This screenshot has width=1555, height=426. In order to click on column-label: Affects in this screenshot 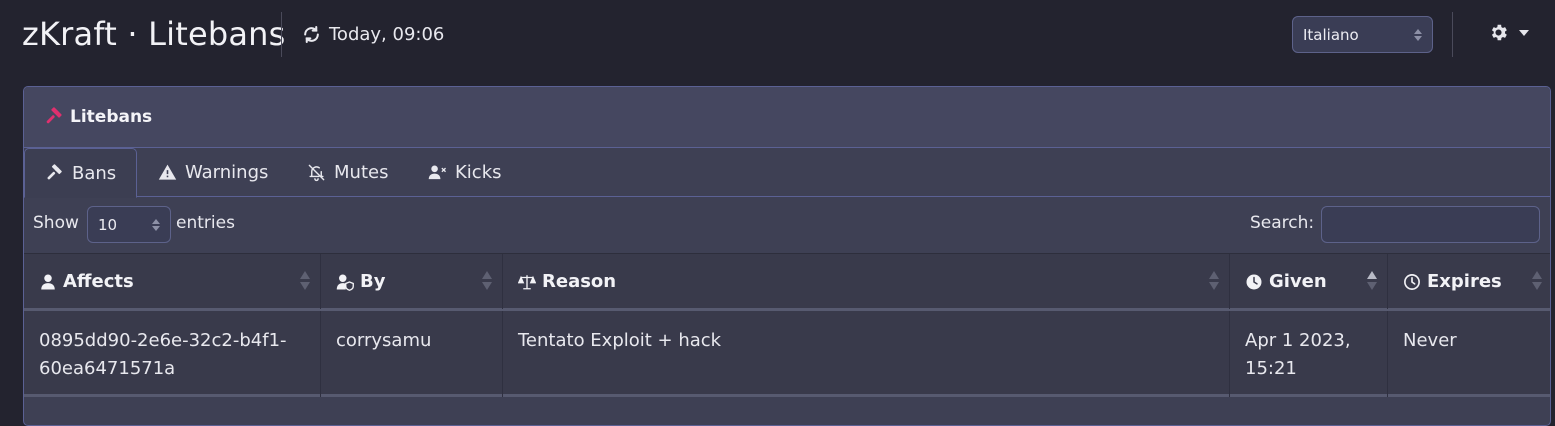, I will do `click(98, 281)`.